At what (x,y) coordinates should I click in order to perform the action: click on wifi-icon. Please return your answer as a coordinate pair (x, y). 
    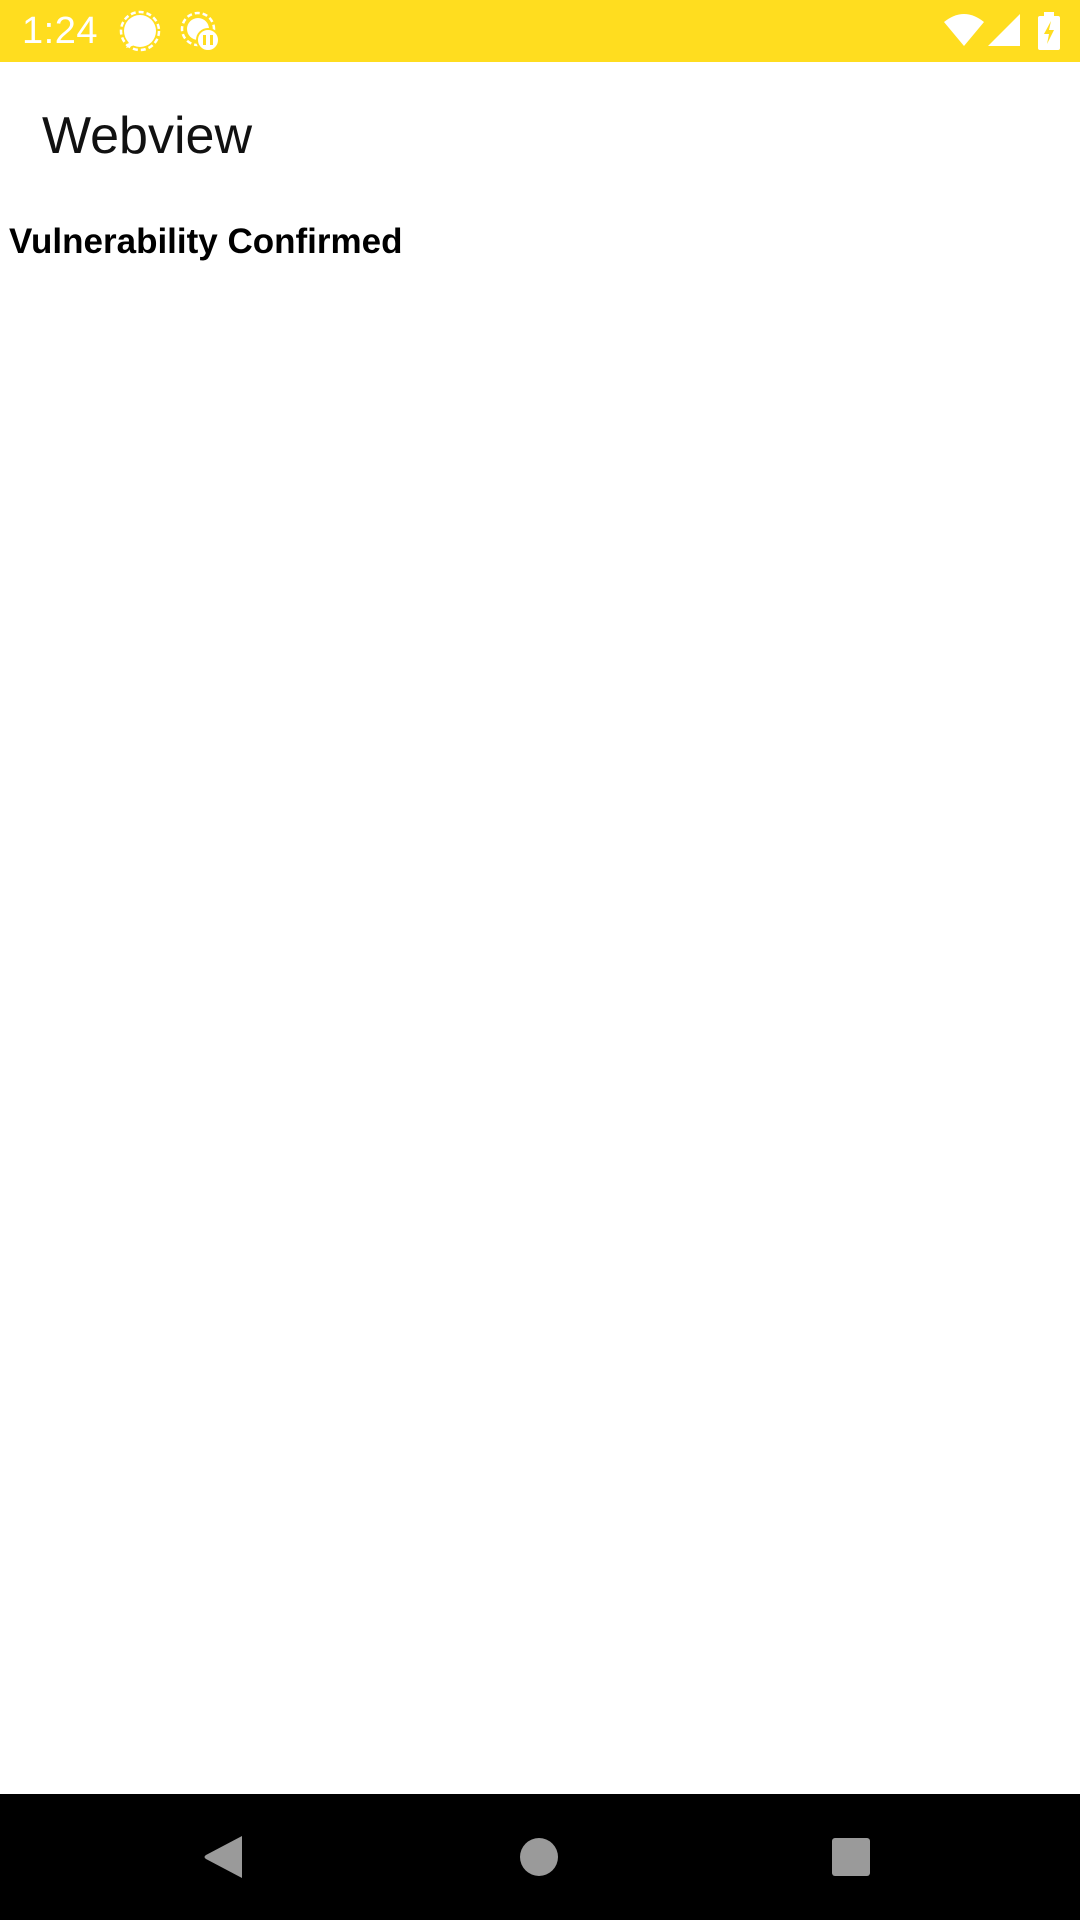
    Looking at the image, I should click on (964, 32).